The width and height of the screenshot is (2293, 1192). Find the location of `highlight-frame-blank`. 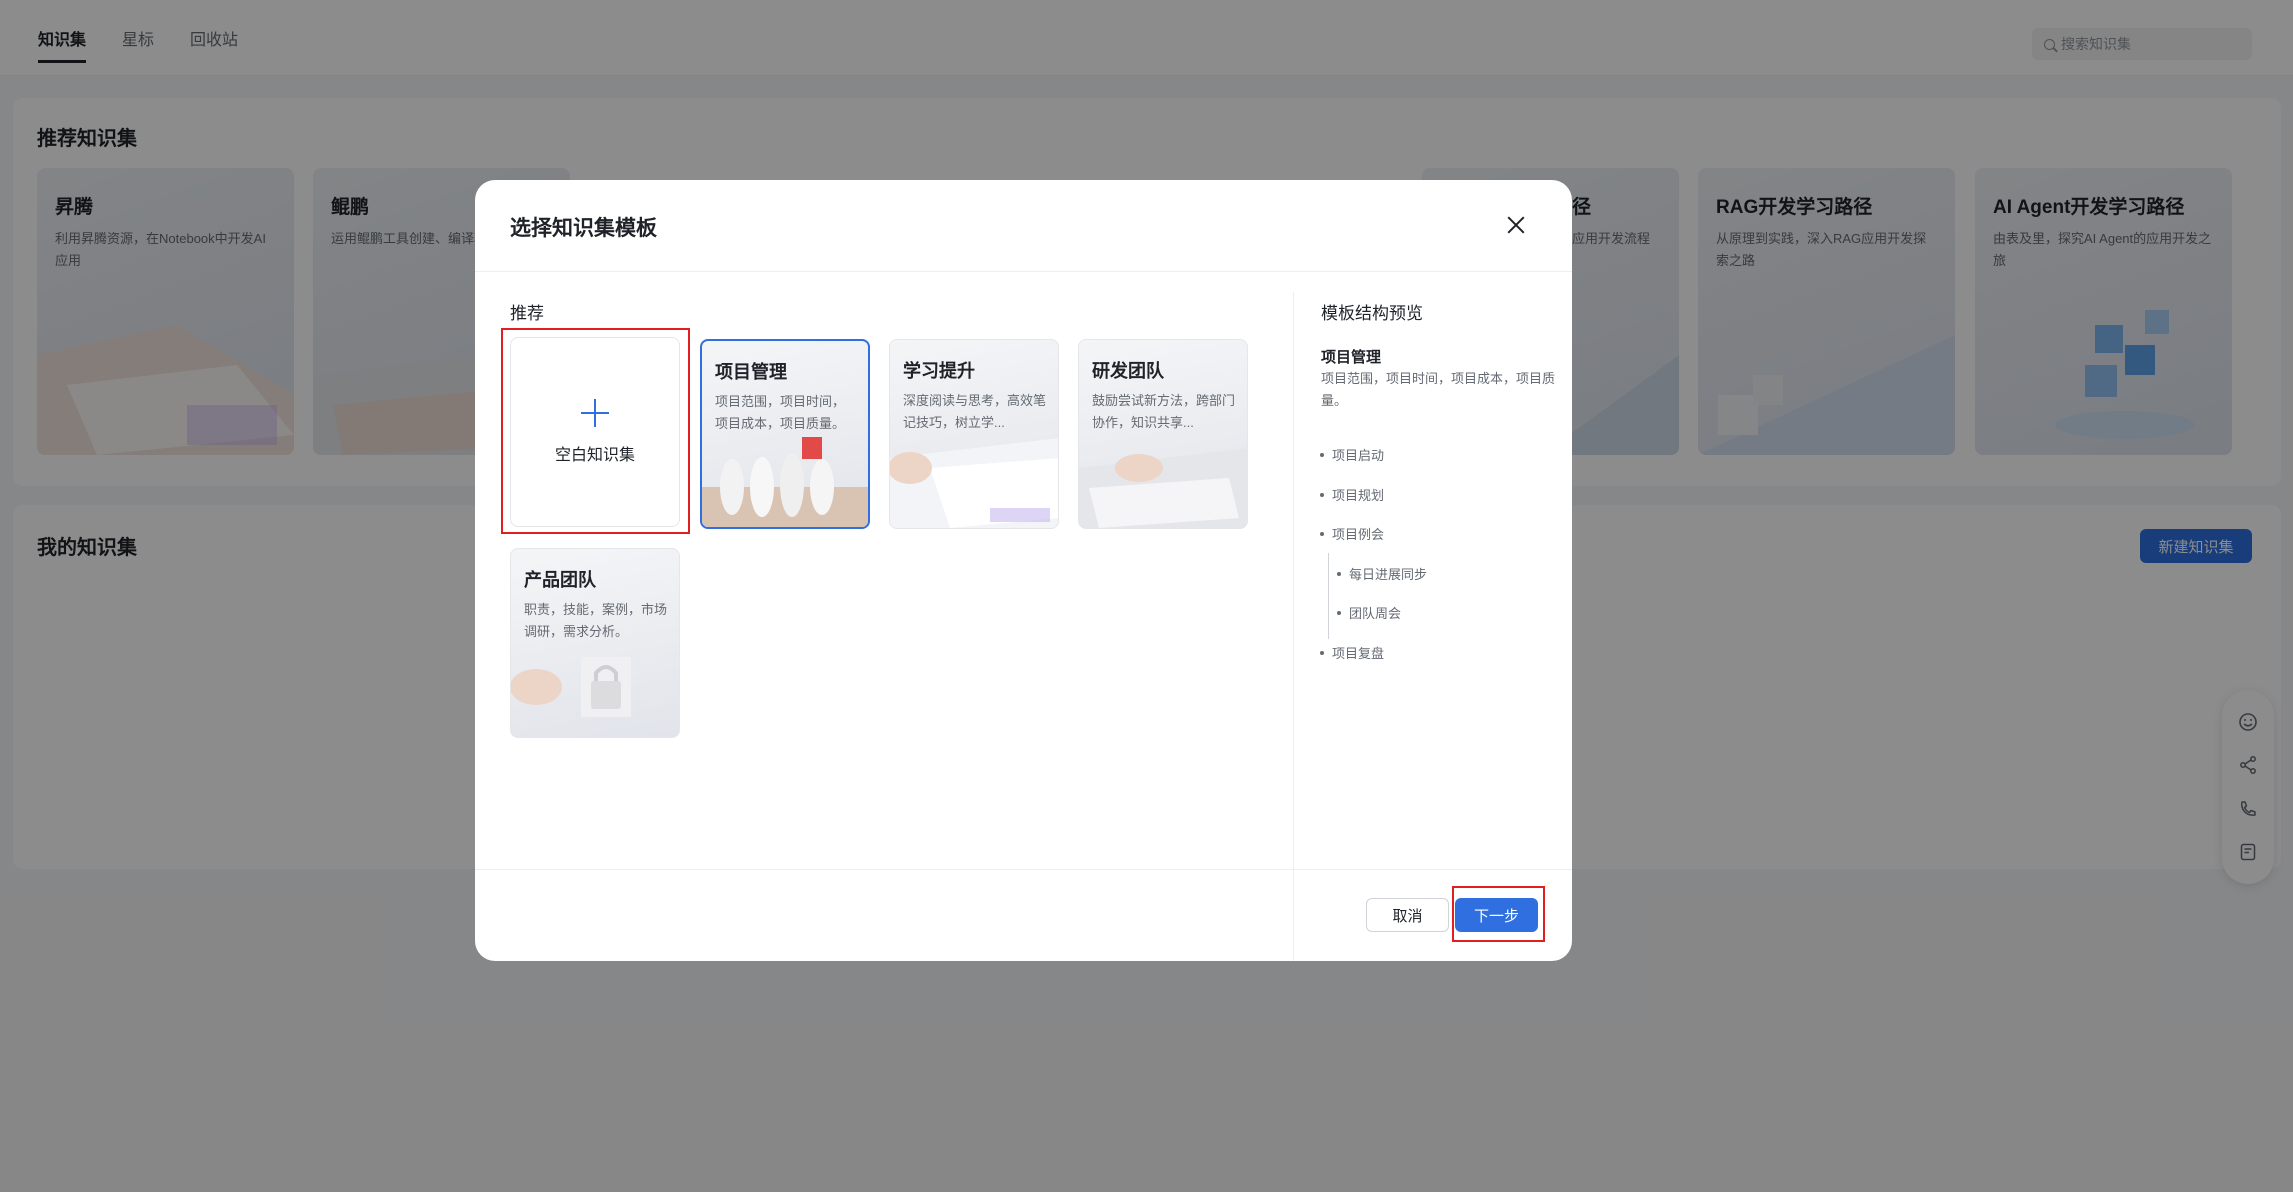

highlight-frame-blank is located at coordinates (595, 431).